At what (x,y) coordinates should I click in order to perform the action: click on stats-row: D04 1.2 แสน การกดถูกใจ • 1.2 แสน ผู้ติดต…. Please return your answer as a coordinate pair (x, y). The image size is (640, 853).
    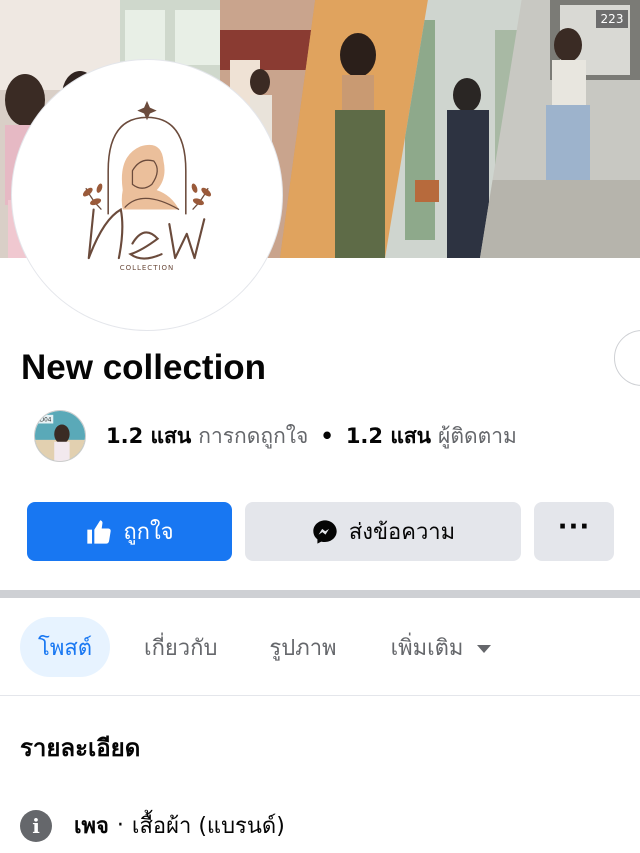
    Looking at the image, I should click on (275, 436).